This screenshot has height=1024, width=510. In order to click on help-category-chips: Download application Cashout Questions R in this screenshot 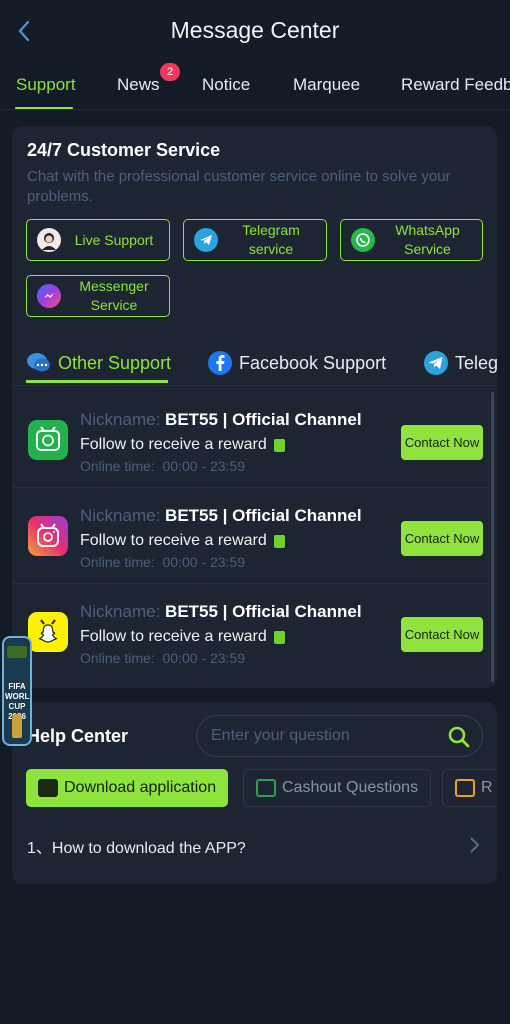, I will do `click(261, 788)`.